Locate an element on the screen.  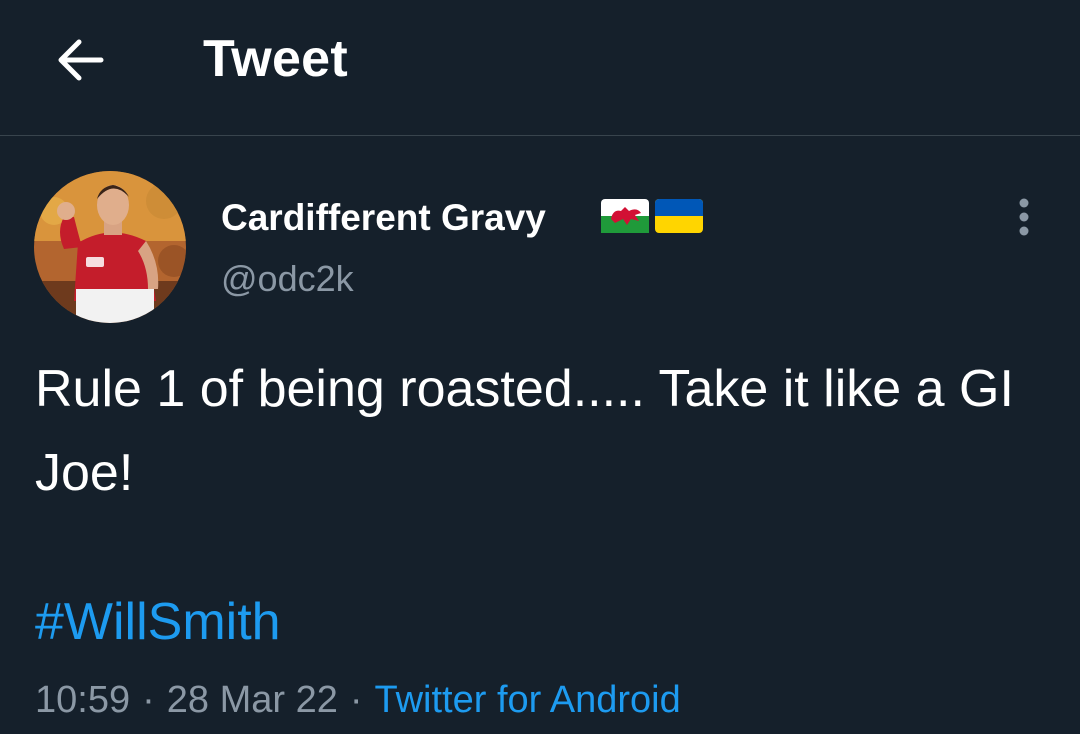
author-display-name: Cardifferent Gravy is located at coordinates (383, 218).